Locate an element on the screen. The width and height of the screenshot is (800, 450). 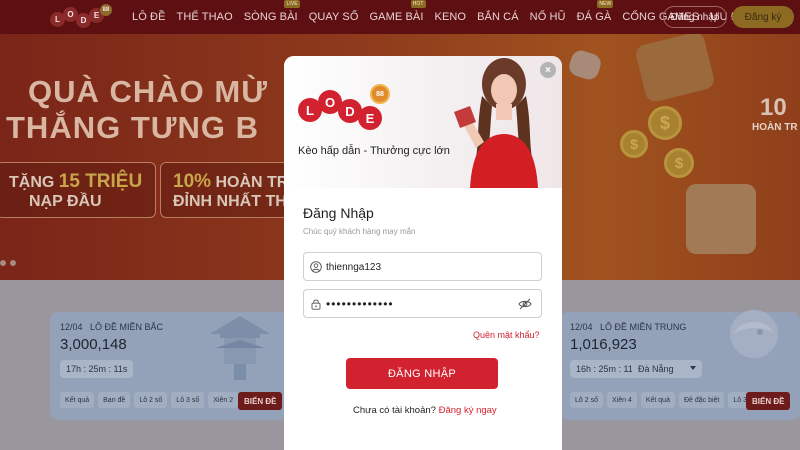
chip-de-dac-biet: Đề đặc biệt is located at coordinates (701, 400).